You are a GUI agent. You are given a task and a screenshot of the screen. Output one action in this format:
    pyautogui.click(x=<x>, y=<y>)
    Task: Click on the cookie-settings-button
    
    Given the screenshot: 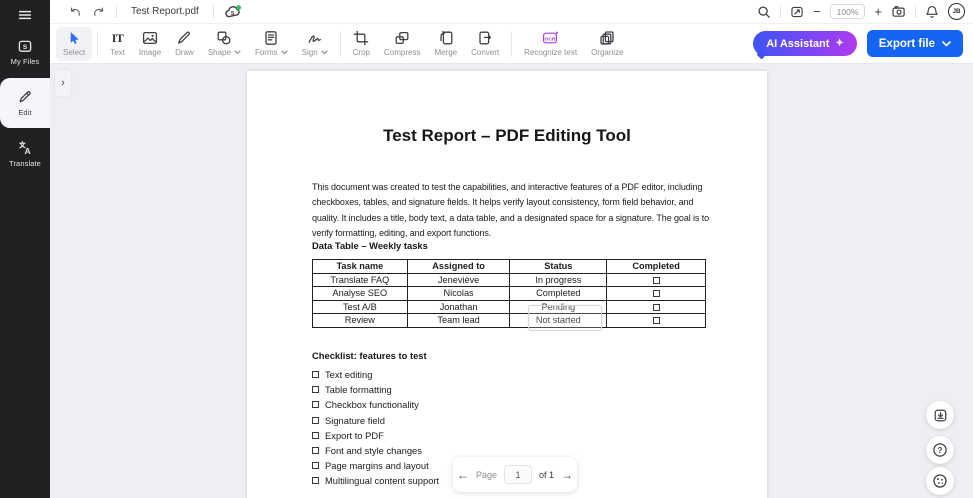 What is the action you would take?
    pyautogui.click(x=940, y=481)
    